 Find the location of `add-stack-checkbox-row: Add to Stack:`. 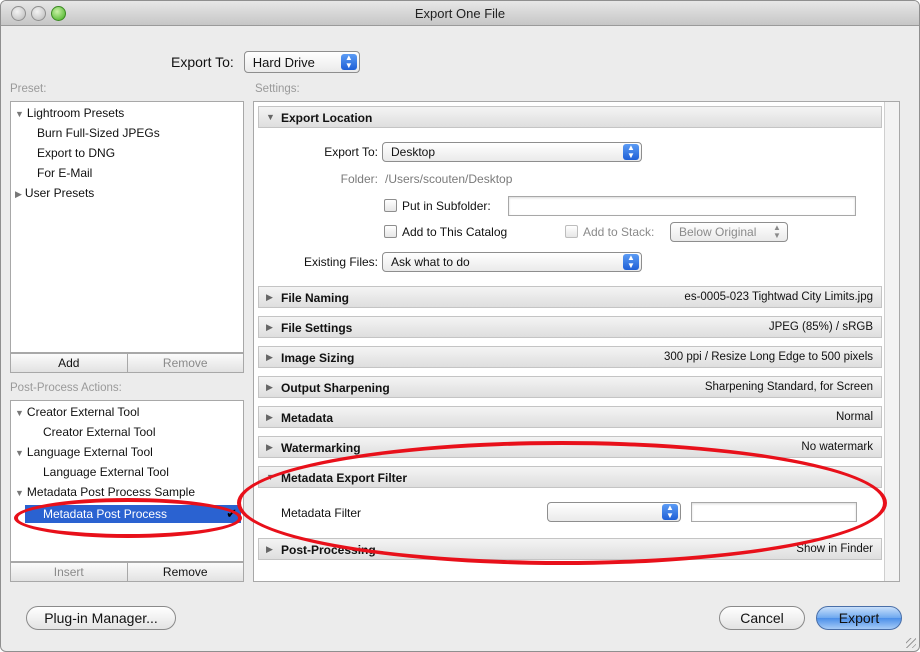

add-stack-checkbox-row: Add to Stack: is located at coordinates (609, 232).